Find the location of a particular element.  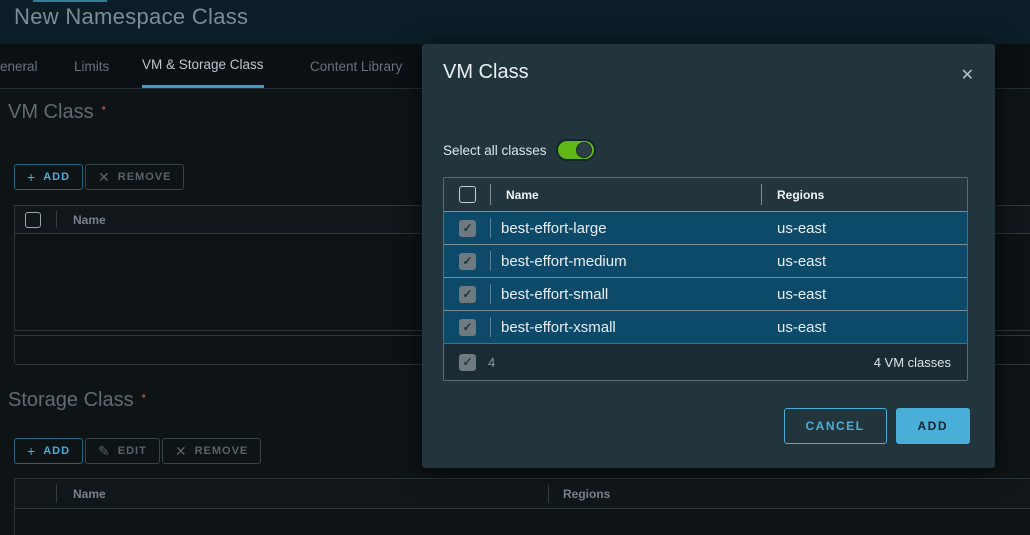

pencil-icon: ✎ is located at coordinates (104, 450).